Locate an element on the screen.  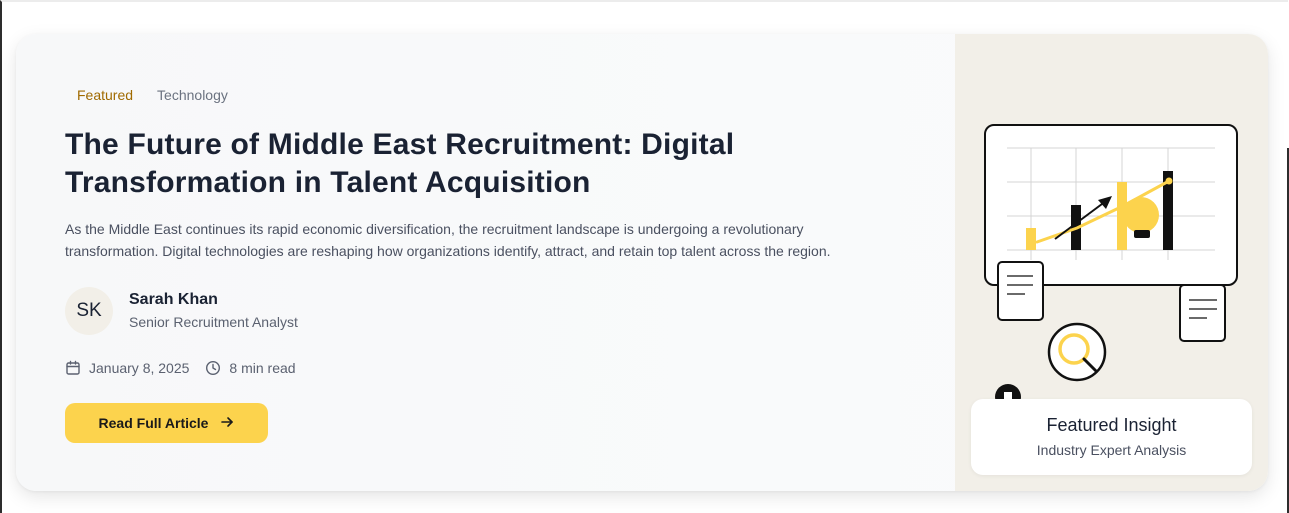
tag-featured: Featured is located at coordinates (105, 95).